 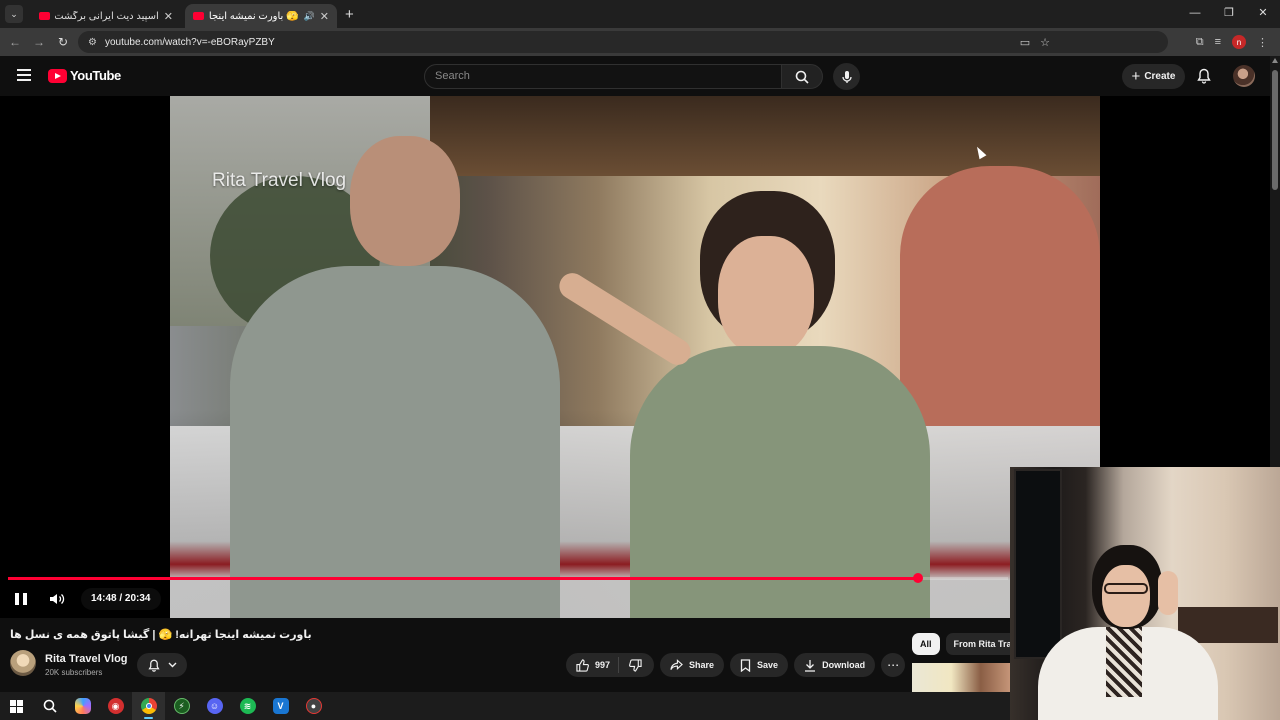 I want to click on restore-button: ❐, so click(x=1229, y=14).